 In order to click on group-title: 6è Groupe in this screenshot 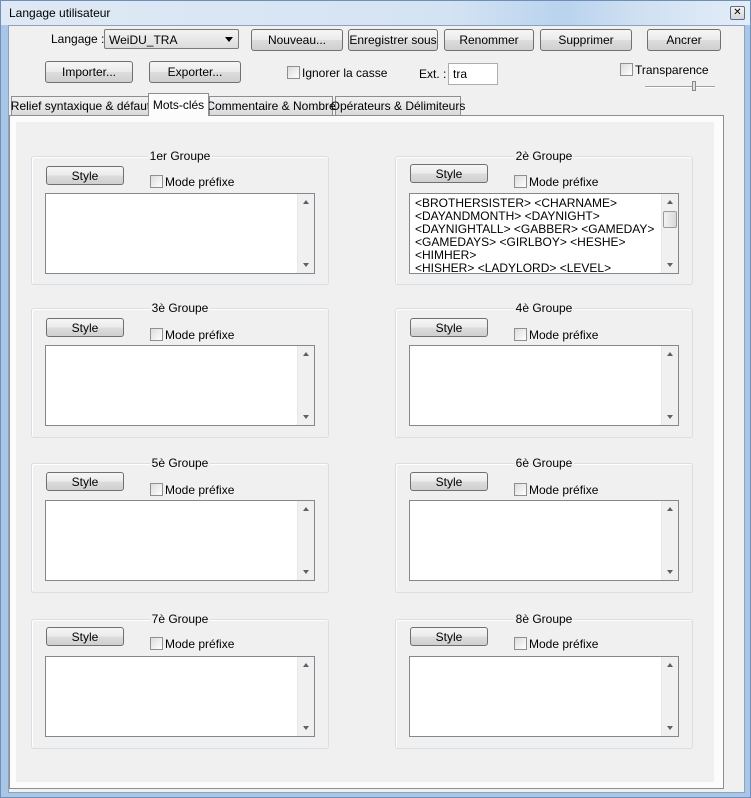, I will do `click(544, 463)`.